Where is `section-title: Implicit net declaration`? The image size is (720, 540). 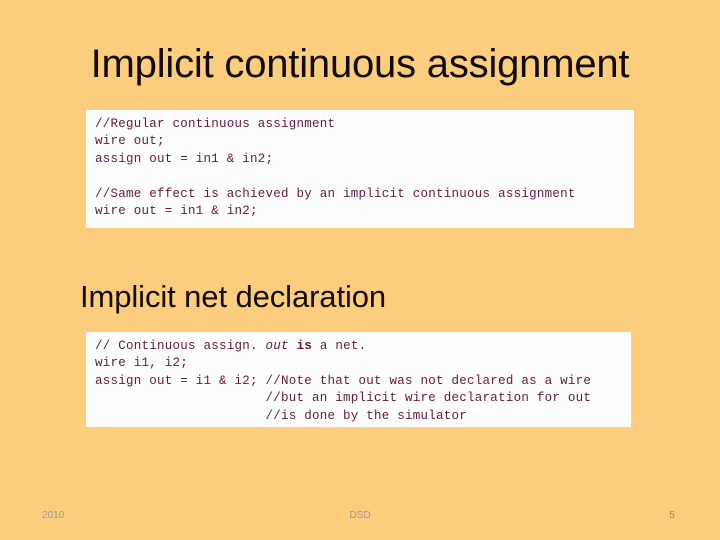 section-title: Implicit net declaration is located at coordinates (233, 296).